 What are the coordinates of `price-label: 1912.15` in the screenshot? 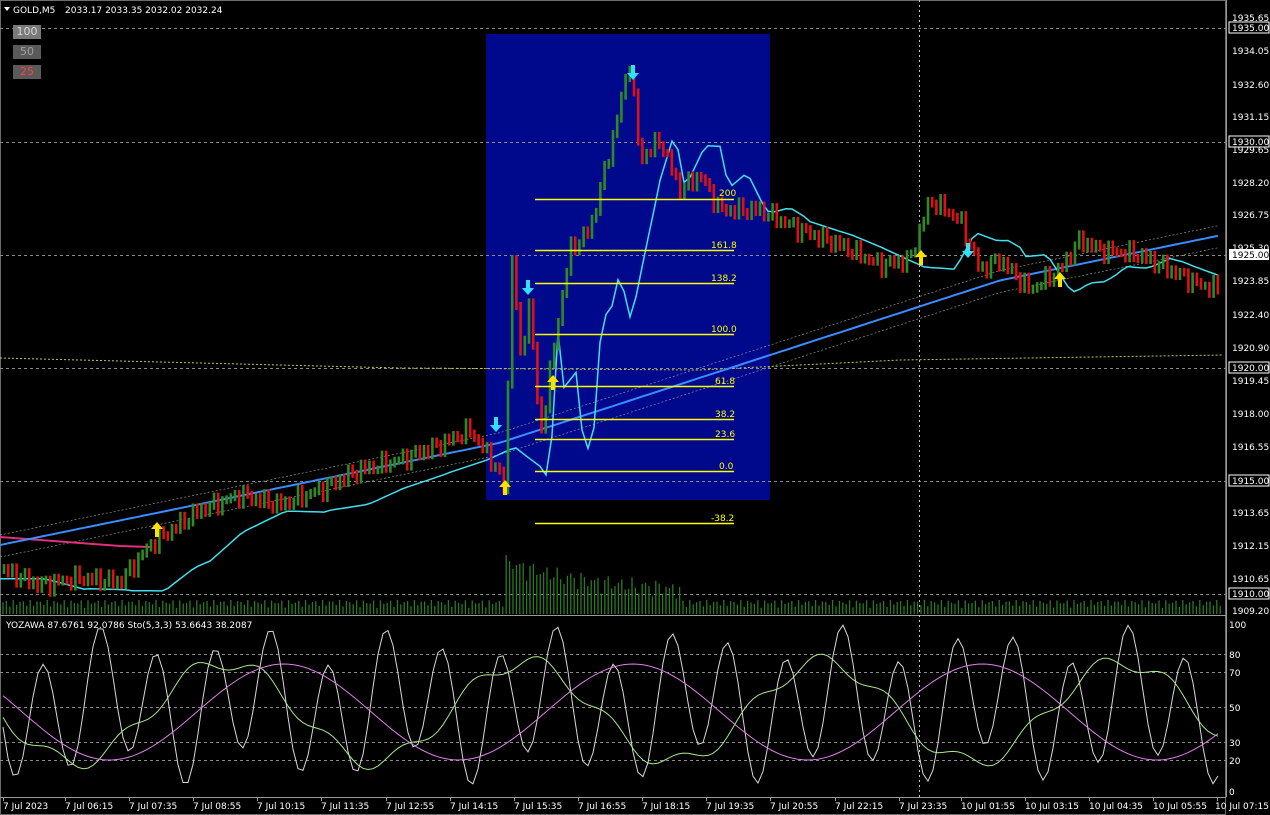 It's located at (1250, 547).